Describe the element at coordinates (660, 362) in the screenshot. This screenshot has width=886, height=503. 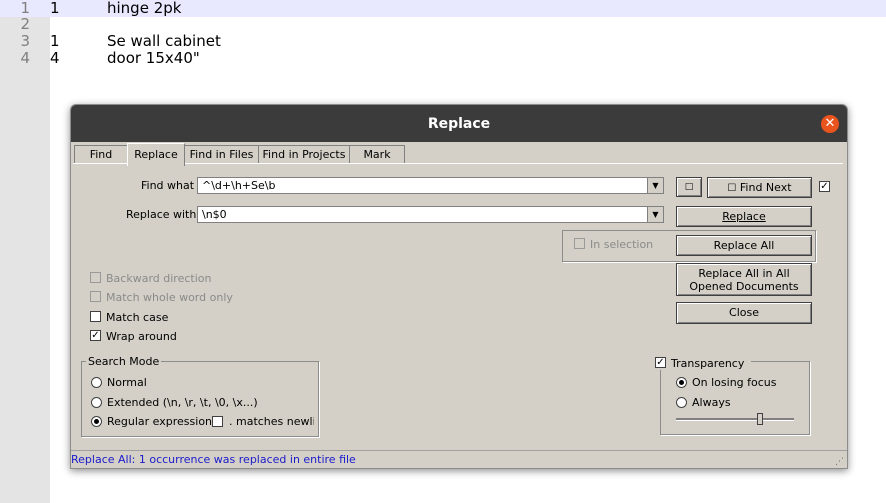
I see `transparency-checkbox: ✓` at that location.